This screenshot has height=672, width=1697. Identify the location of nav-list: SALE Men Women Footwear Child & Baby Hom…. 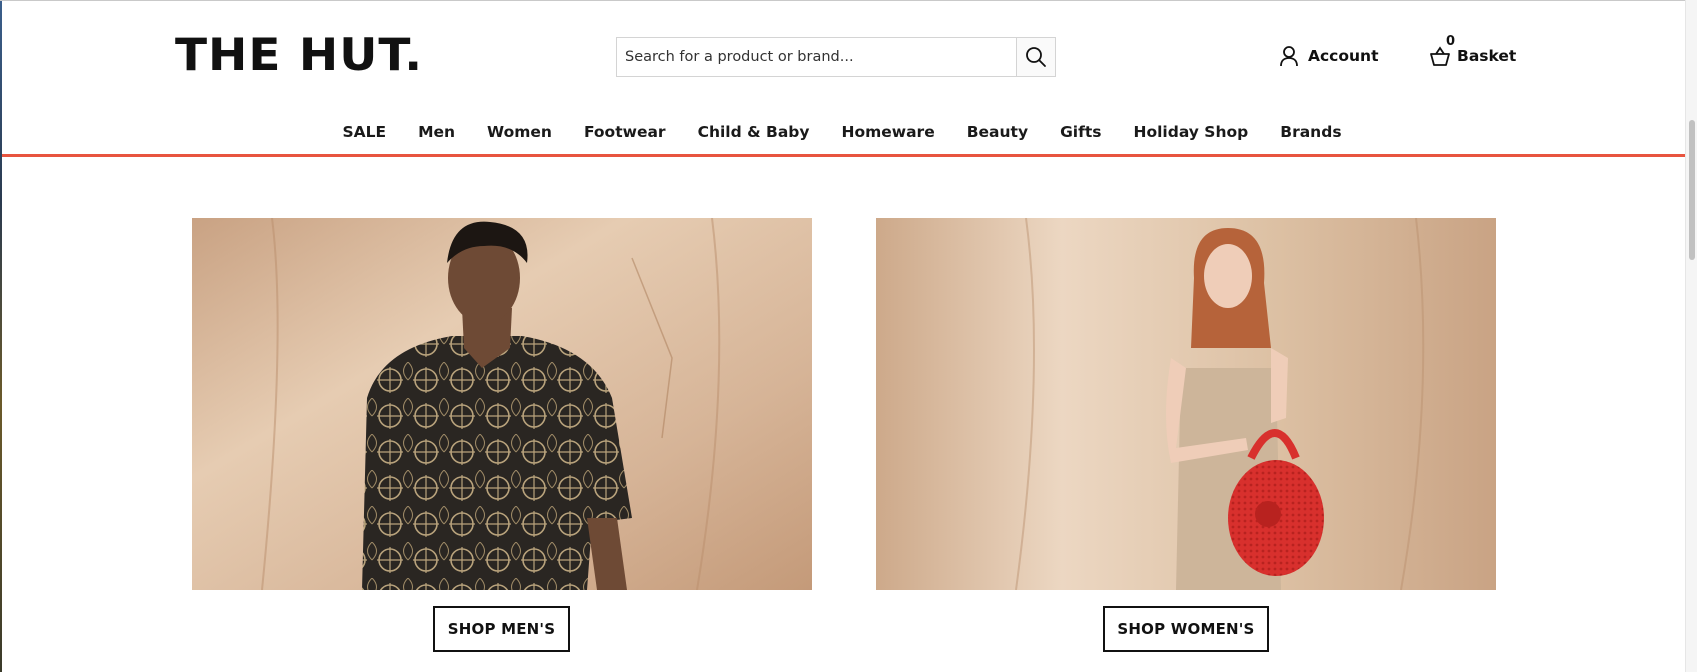
(841, 132).